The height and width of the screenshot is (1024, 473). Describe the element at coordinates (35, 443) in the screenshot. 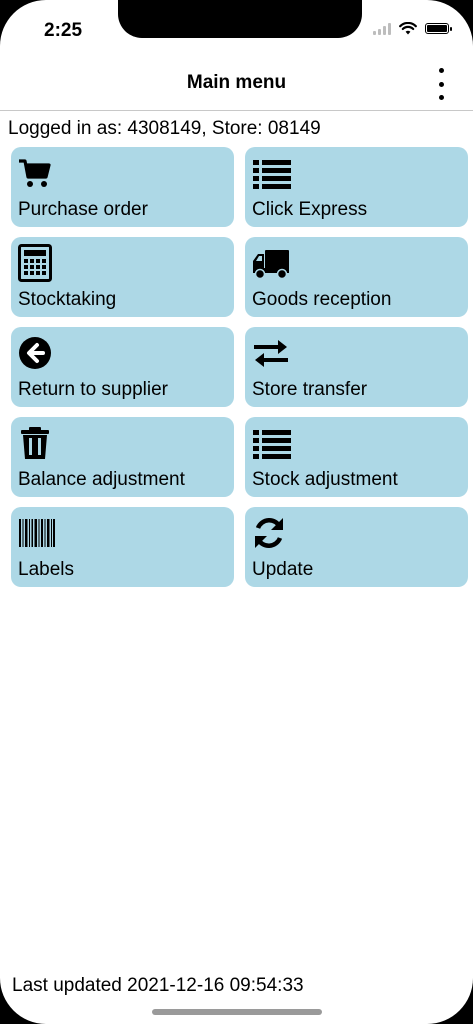

I see `trash-icon` at that location.